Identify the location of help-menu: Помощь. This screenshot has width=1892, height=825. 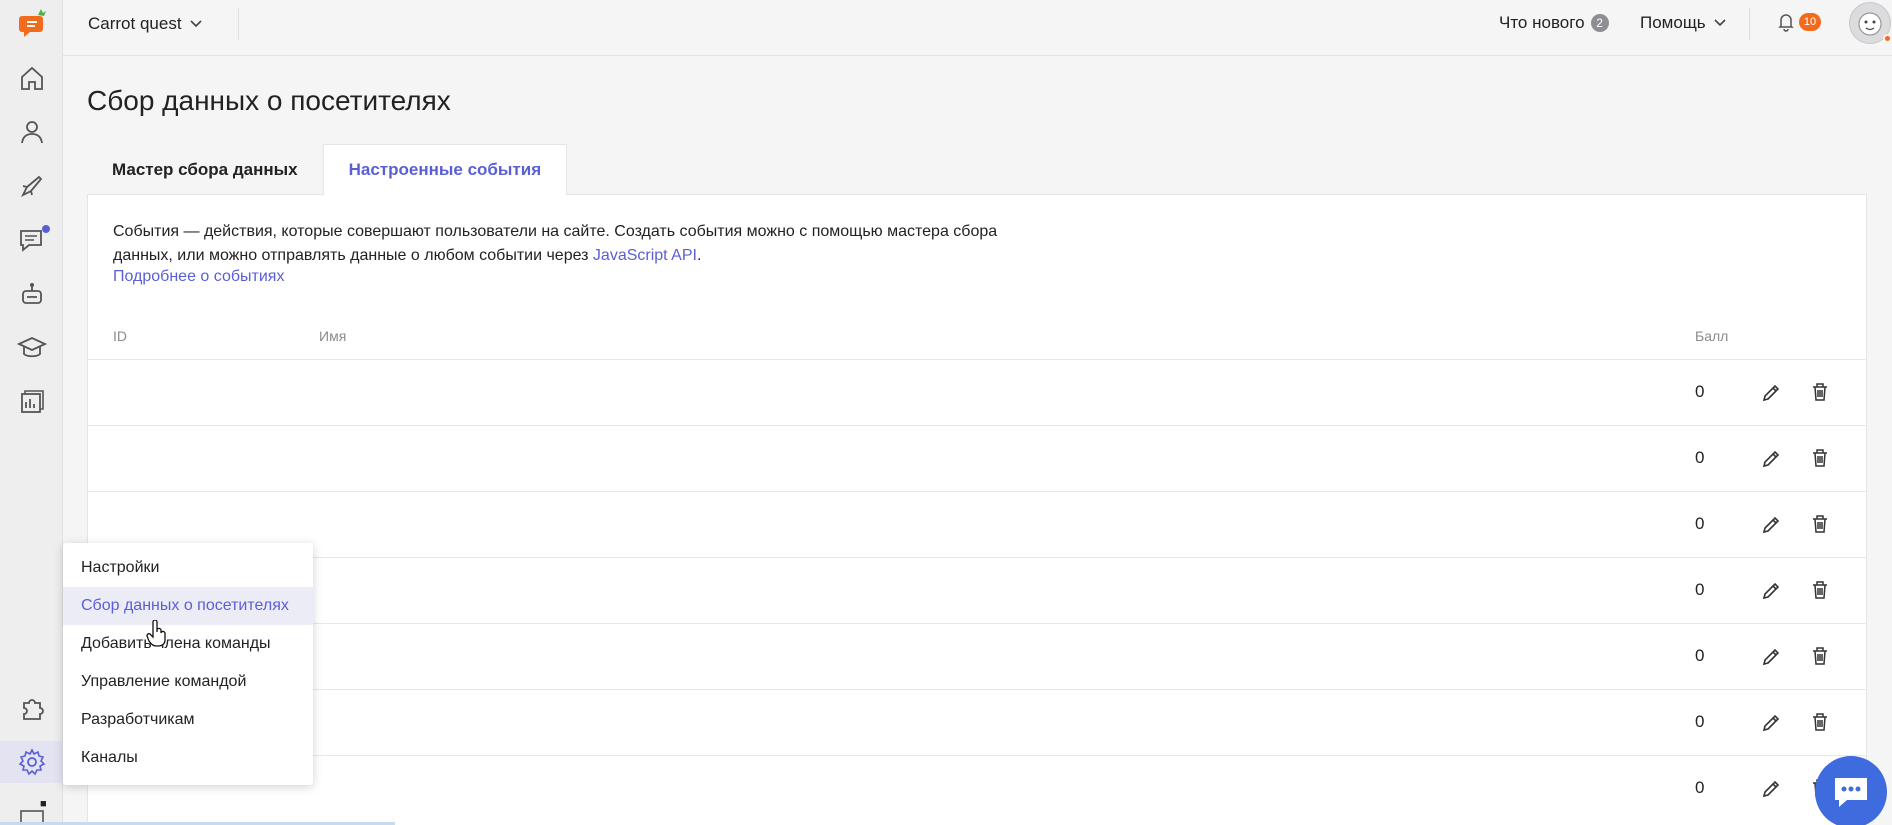
(1683, 23).